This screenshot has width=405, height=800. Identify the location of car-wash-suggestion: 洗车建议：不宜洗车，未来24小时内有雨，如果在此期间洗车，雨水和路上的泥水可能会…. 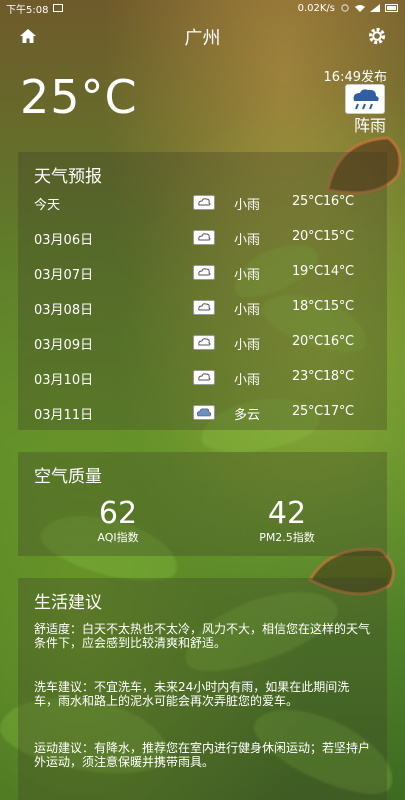
(192, 694).